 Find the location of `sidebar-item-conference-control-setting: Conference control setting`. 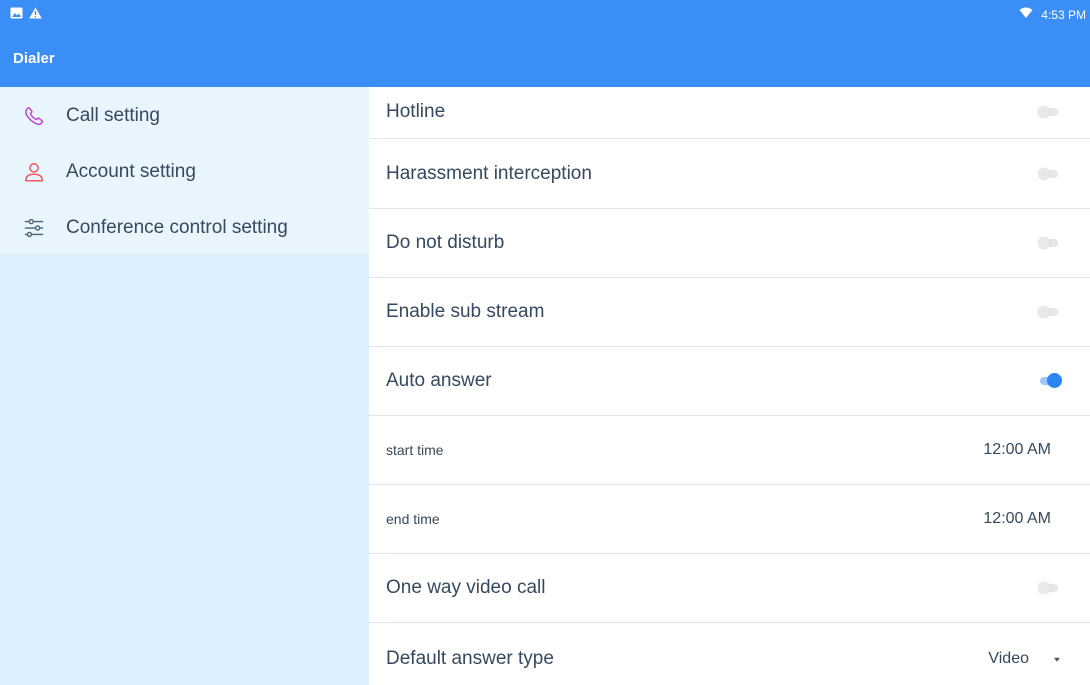

sidebar-item-conference-control-setting: Conference control setting is located at coordinates (184, 228).